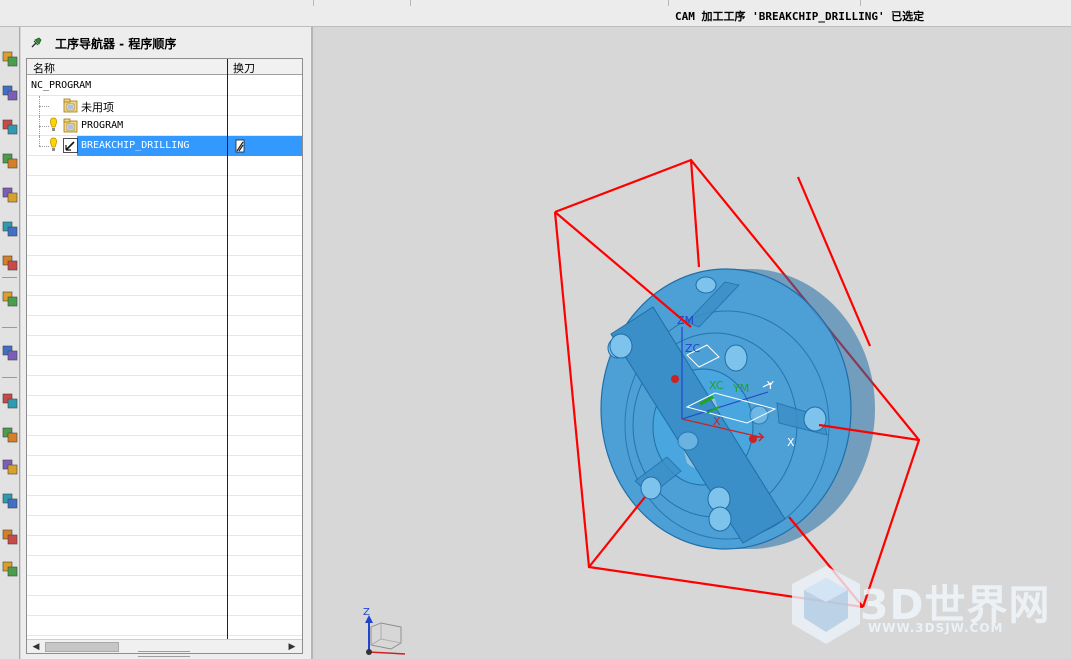  Describe the element at coordinates (366, 612) in the screenshot. I see `view-triad-z-label: Z` at that location.